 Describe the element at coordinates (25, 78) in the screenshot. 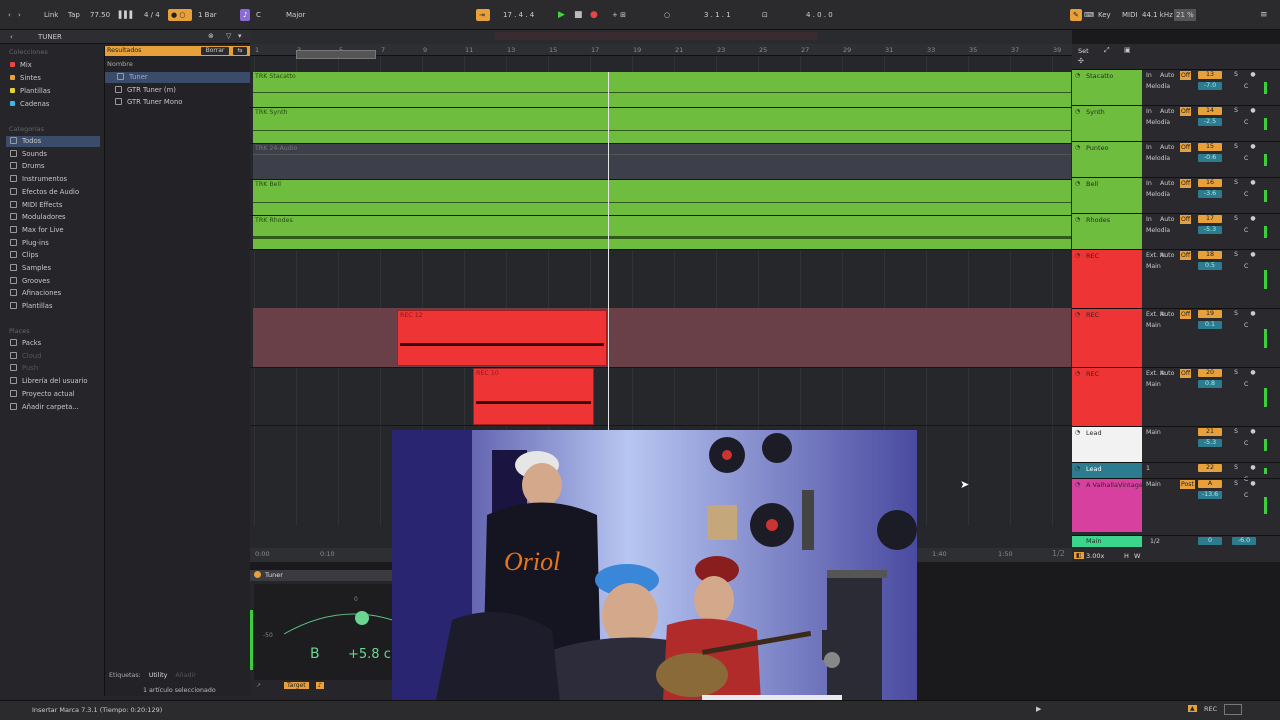

I see `collection-item: Sintes` at that location.